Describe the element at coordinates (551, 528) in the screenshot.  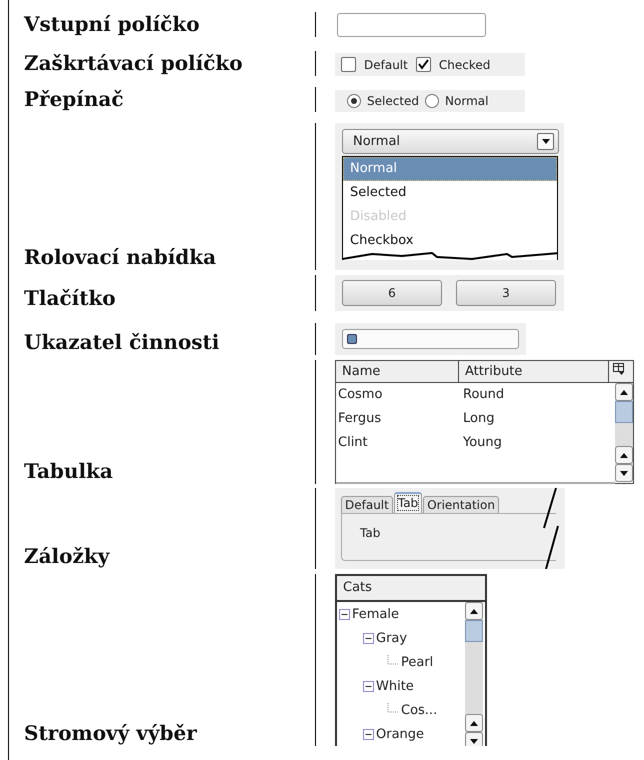
I see `break-mark-icon` at that location.